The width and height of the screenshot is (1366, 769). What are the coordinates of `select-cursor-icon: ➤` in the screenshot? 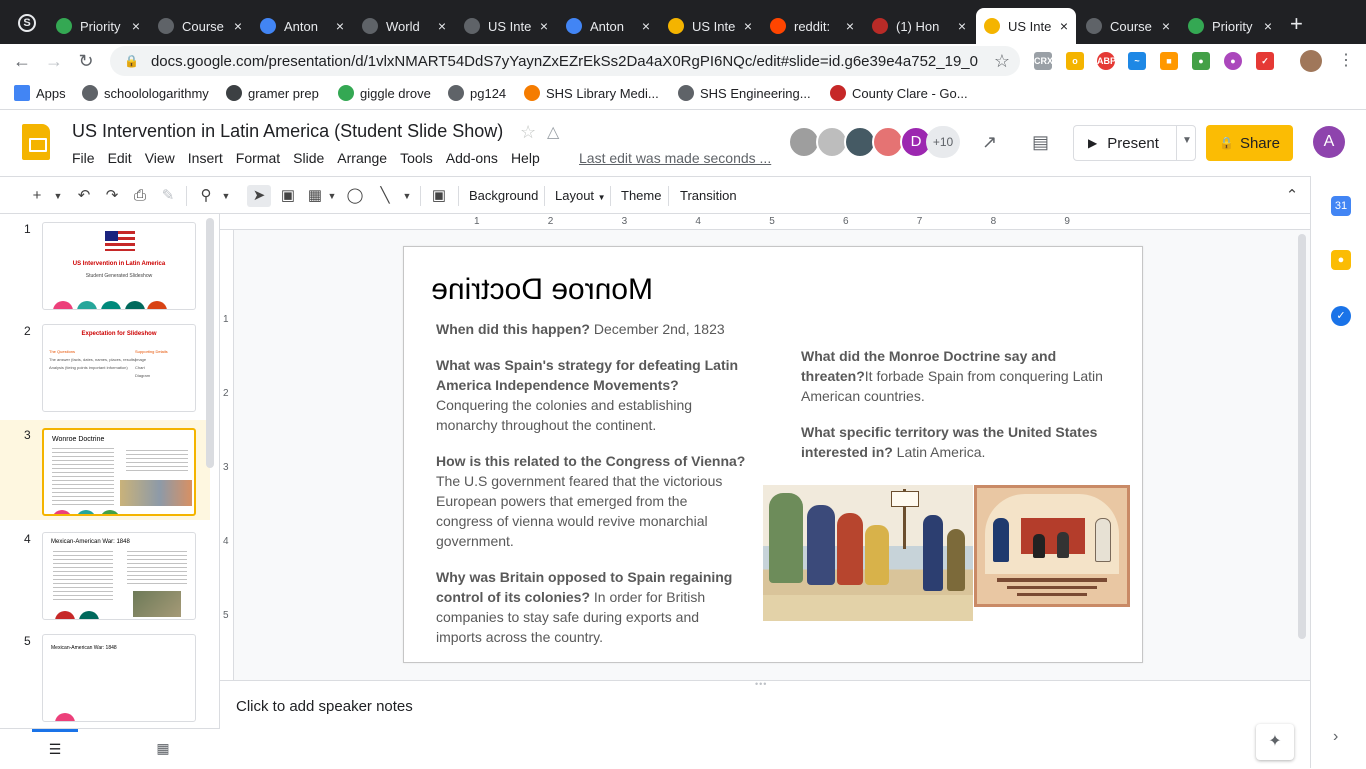 It's located at (259, 196).